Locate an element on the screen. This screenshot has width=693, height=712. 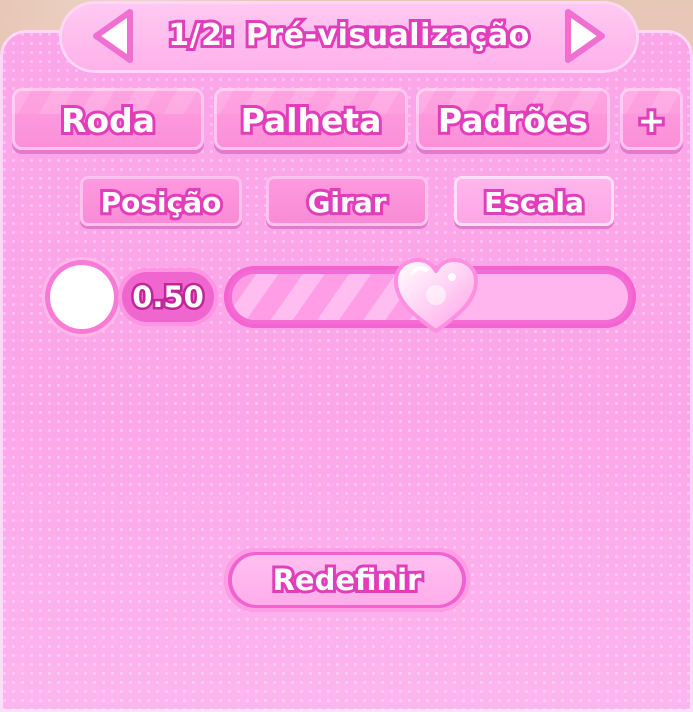
subtab-label: Escala is located at coordinates (534, 202).